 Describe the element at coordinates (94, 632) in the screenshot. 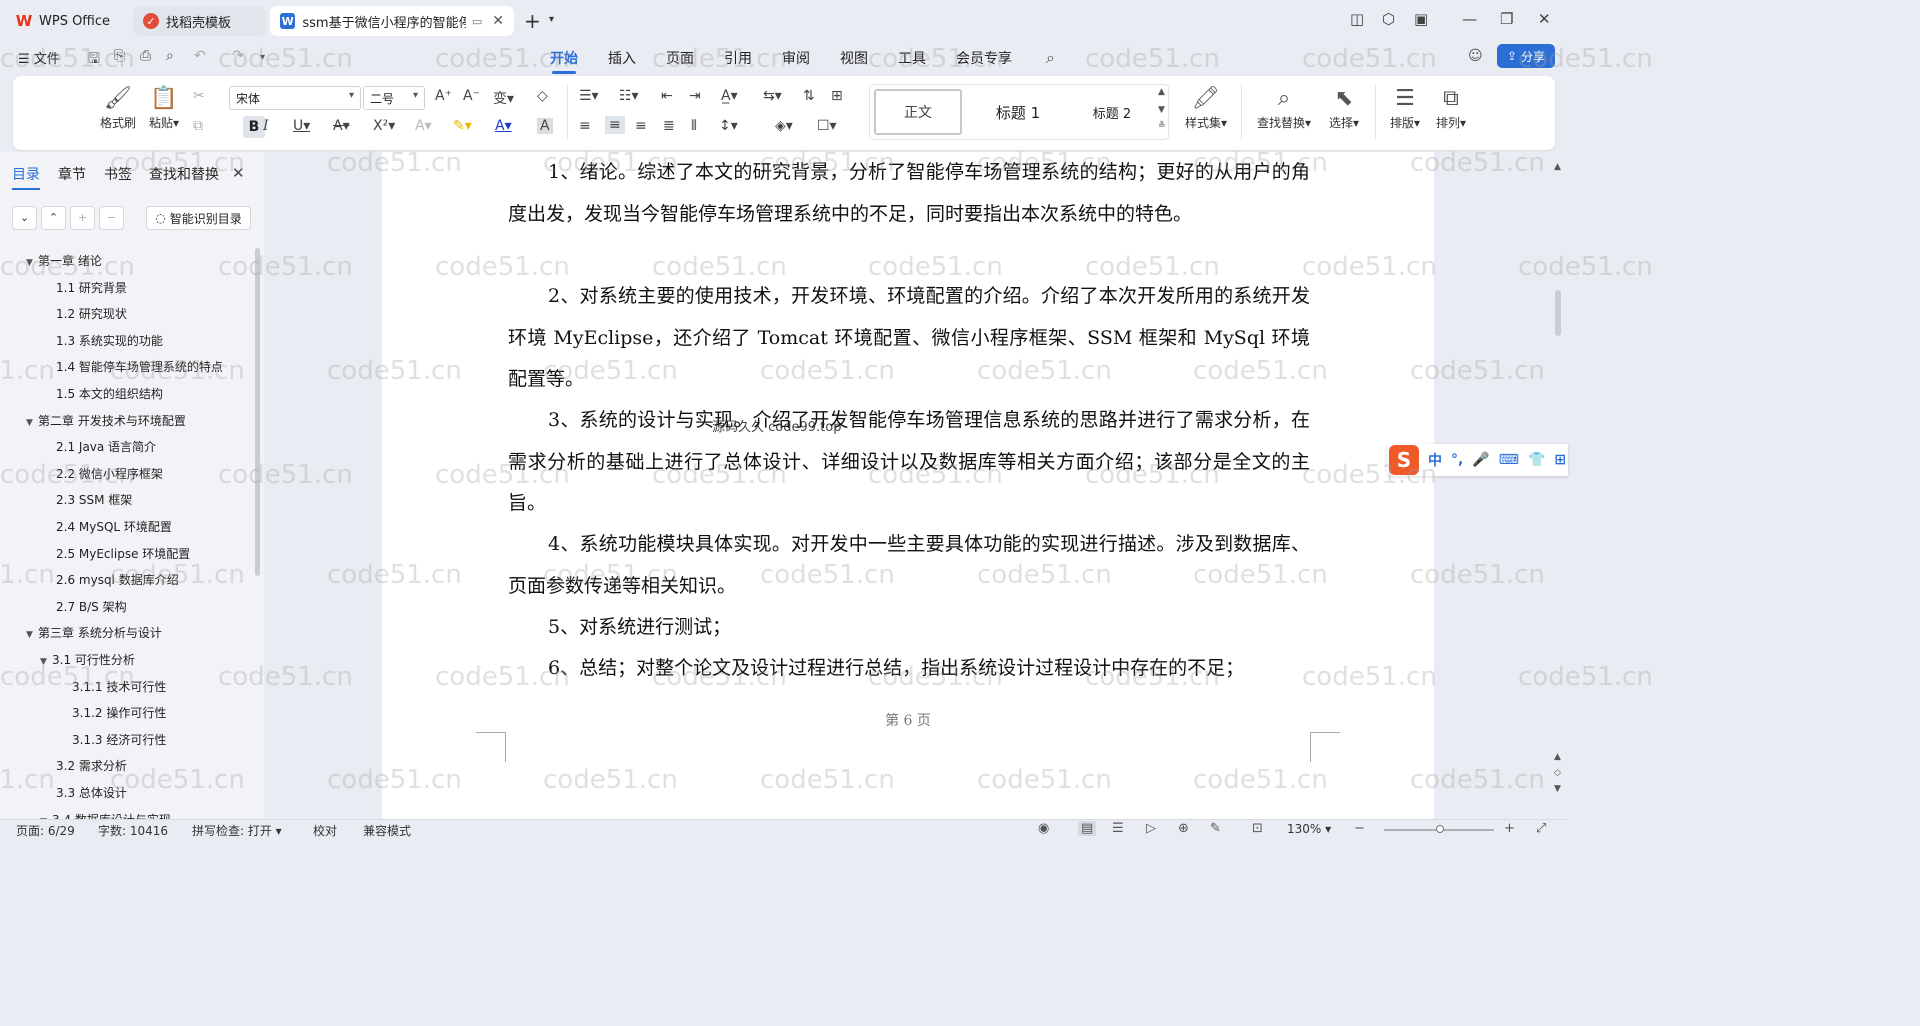

I see `toc-item: ▼ 第三章 系统分析与设计` at that location.